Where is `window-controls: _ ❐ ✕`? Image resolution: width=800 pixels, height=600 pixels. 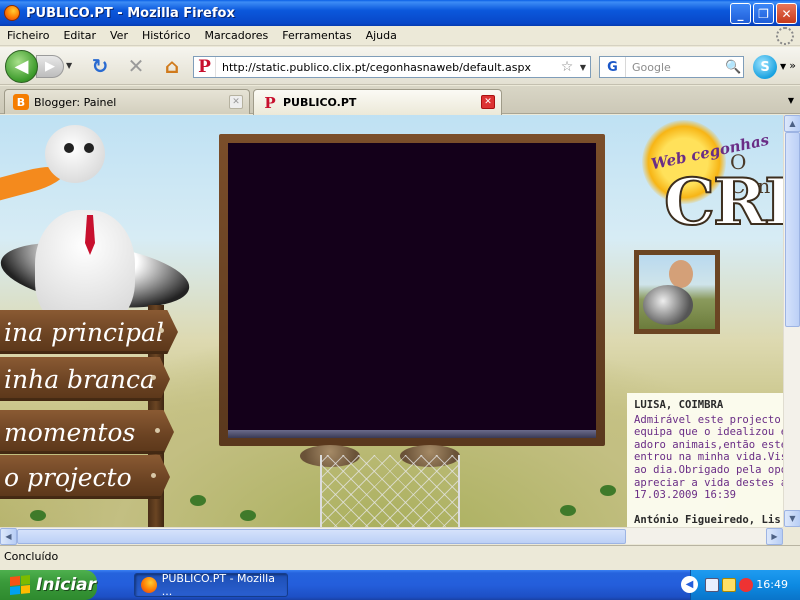
window-controls: _ ❐ ✕ is located at coordinates (763, 13).